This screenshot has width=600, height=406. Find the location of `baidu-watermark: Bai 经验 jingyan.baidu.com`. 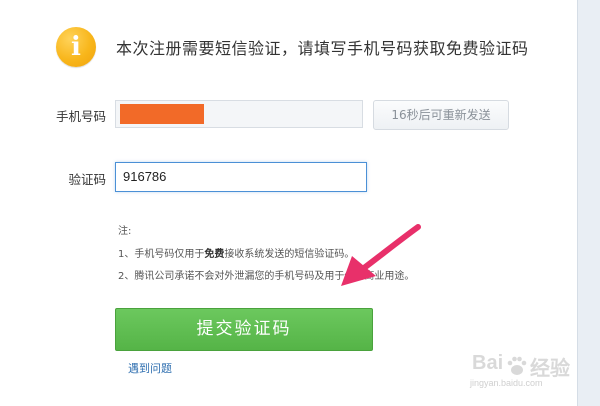

baidu-watermark: Bai 经验 jingyan.baidu.com is located at coordinates (526, 374).